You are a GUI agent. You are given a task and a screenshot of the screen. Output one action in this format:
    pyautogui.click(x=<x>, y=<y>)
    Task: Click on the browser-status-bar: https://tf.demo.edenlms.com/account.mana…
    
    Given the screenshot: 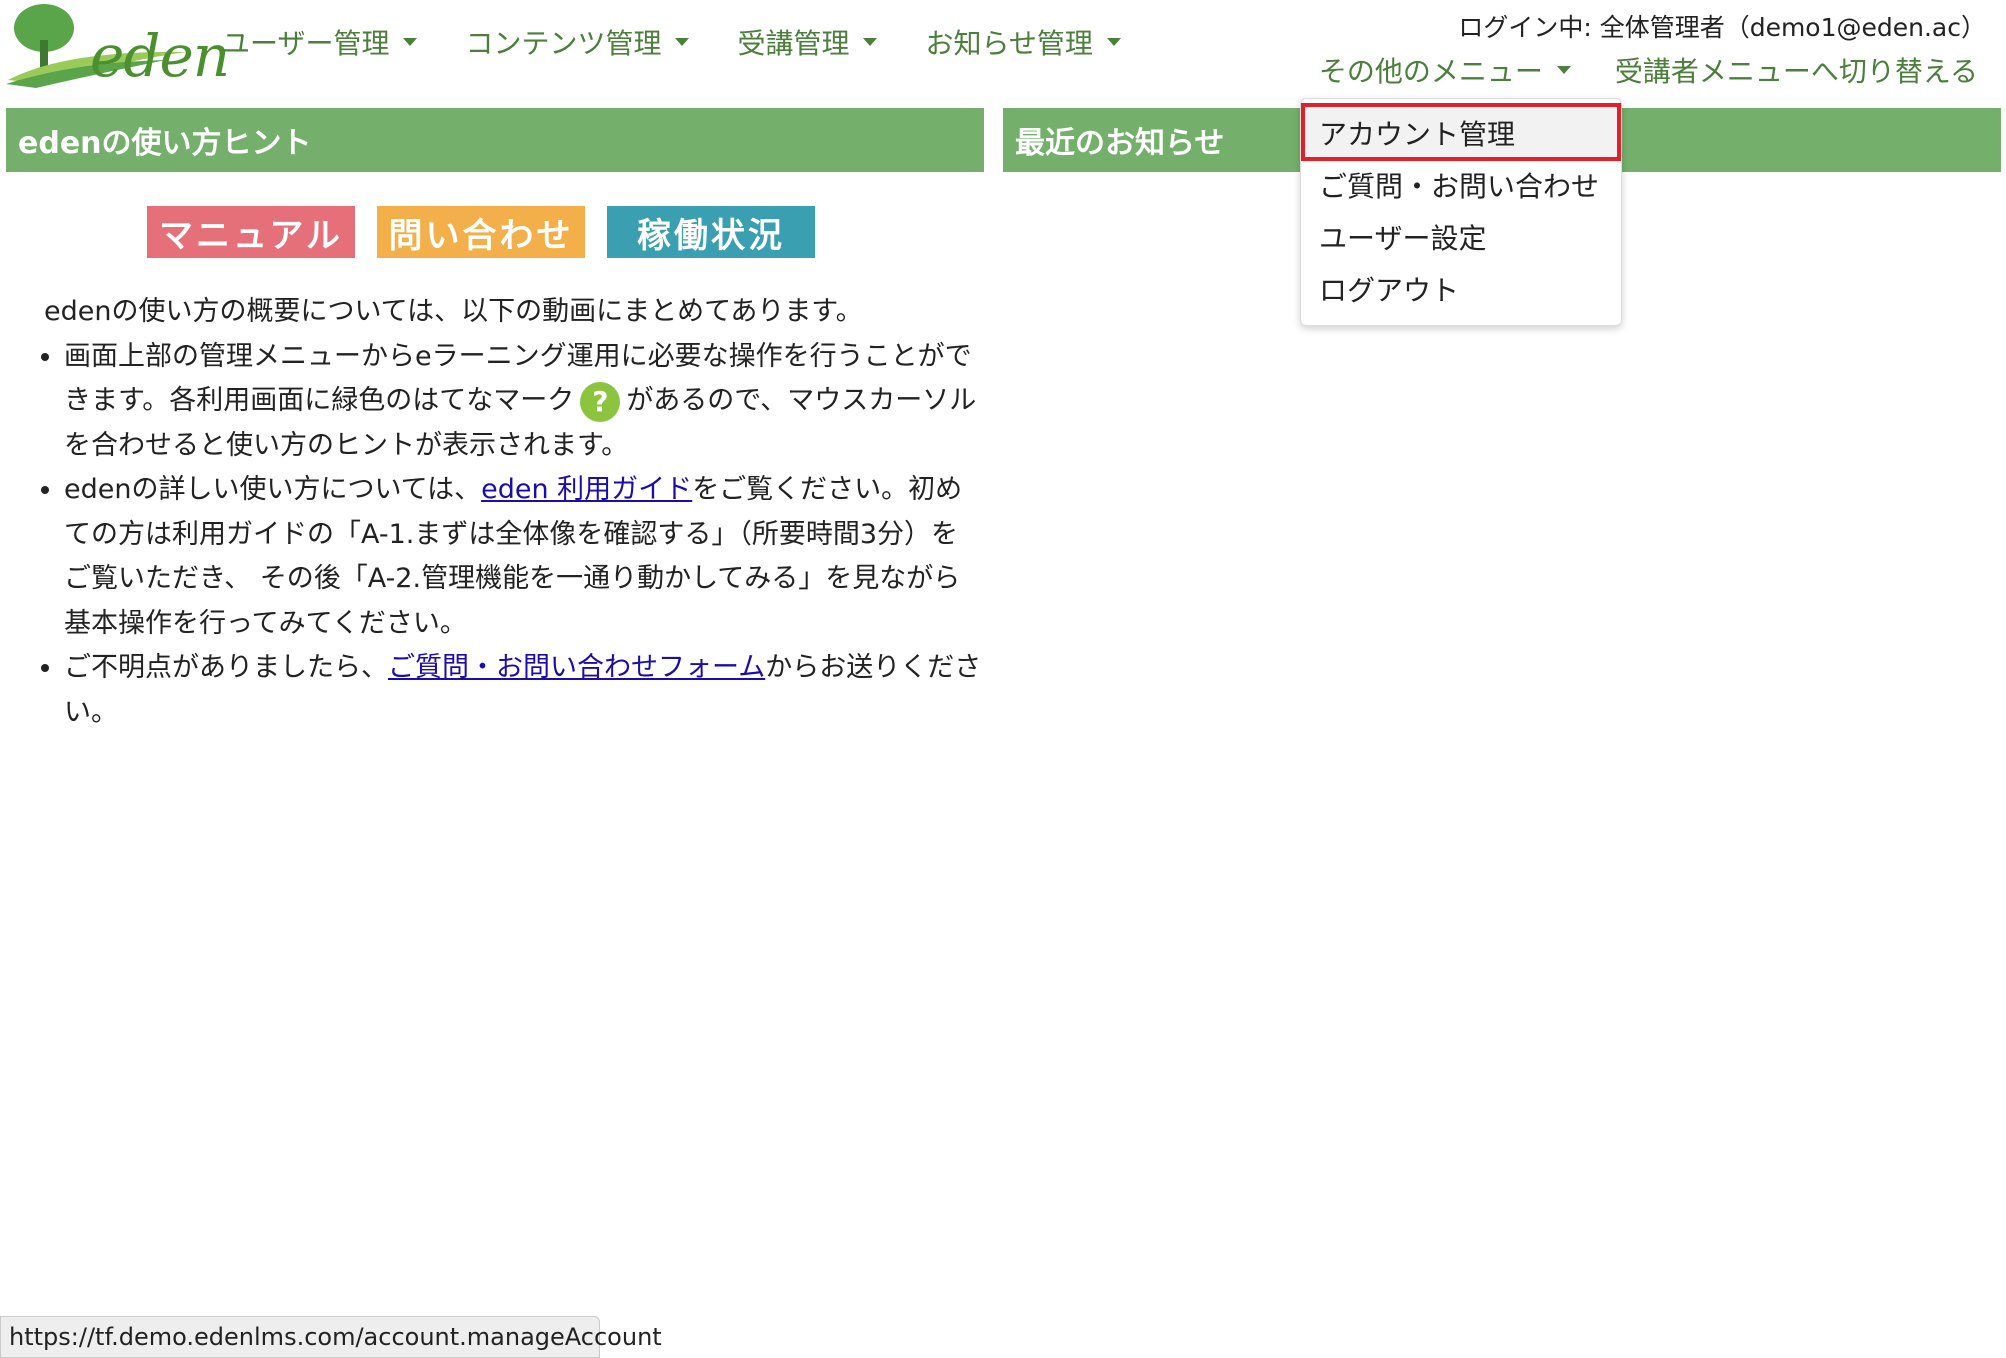 What is the action you would take?
    pyautogui.click(x=331, y=1337)
    